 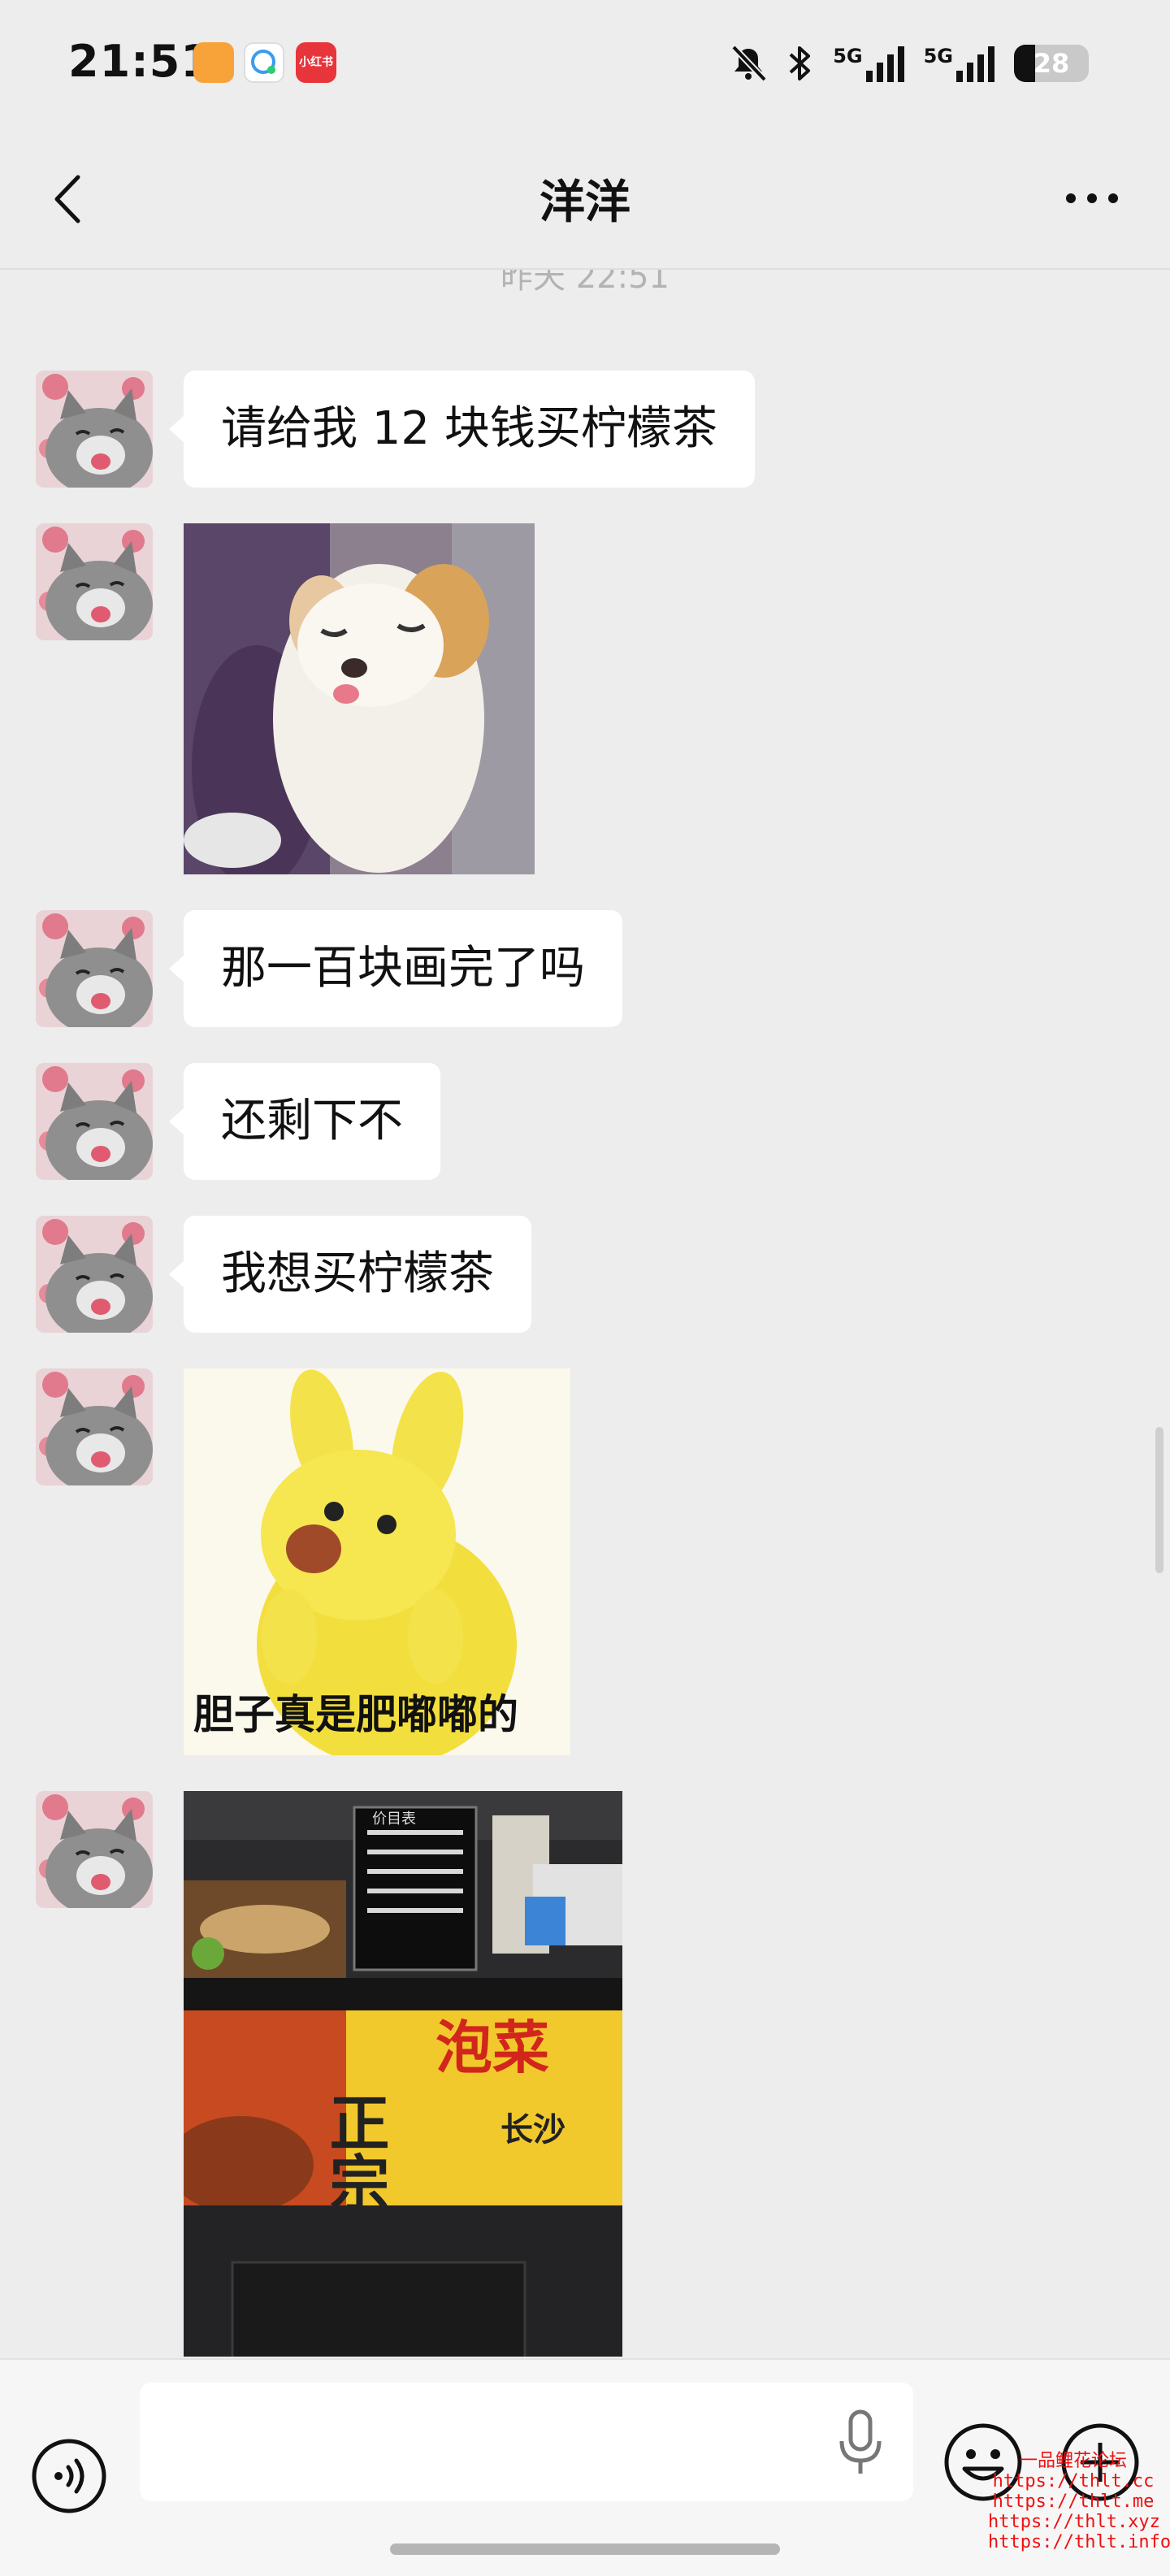 What do you see at coordinates (533, 2130) in the screenshot?
I see `stall-sign-sub: 长沙` at bounding box center [533, 2130].